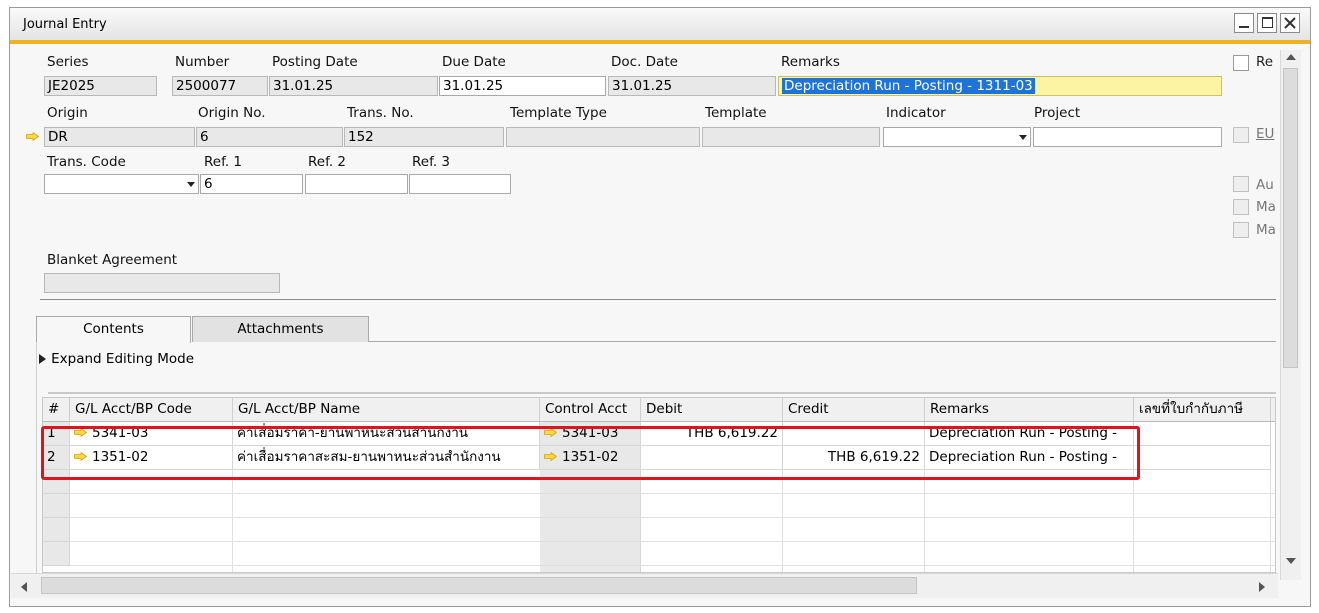  Describe the element at coordinates (356, 184) in the screenshot. I see `ref2-field` at that location.